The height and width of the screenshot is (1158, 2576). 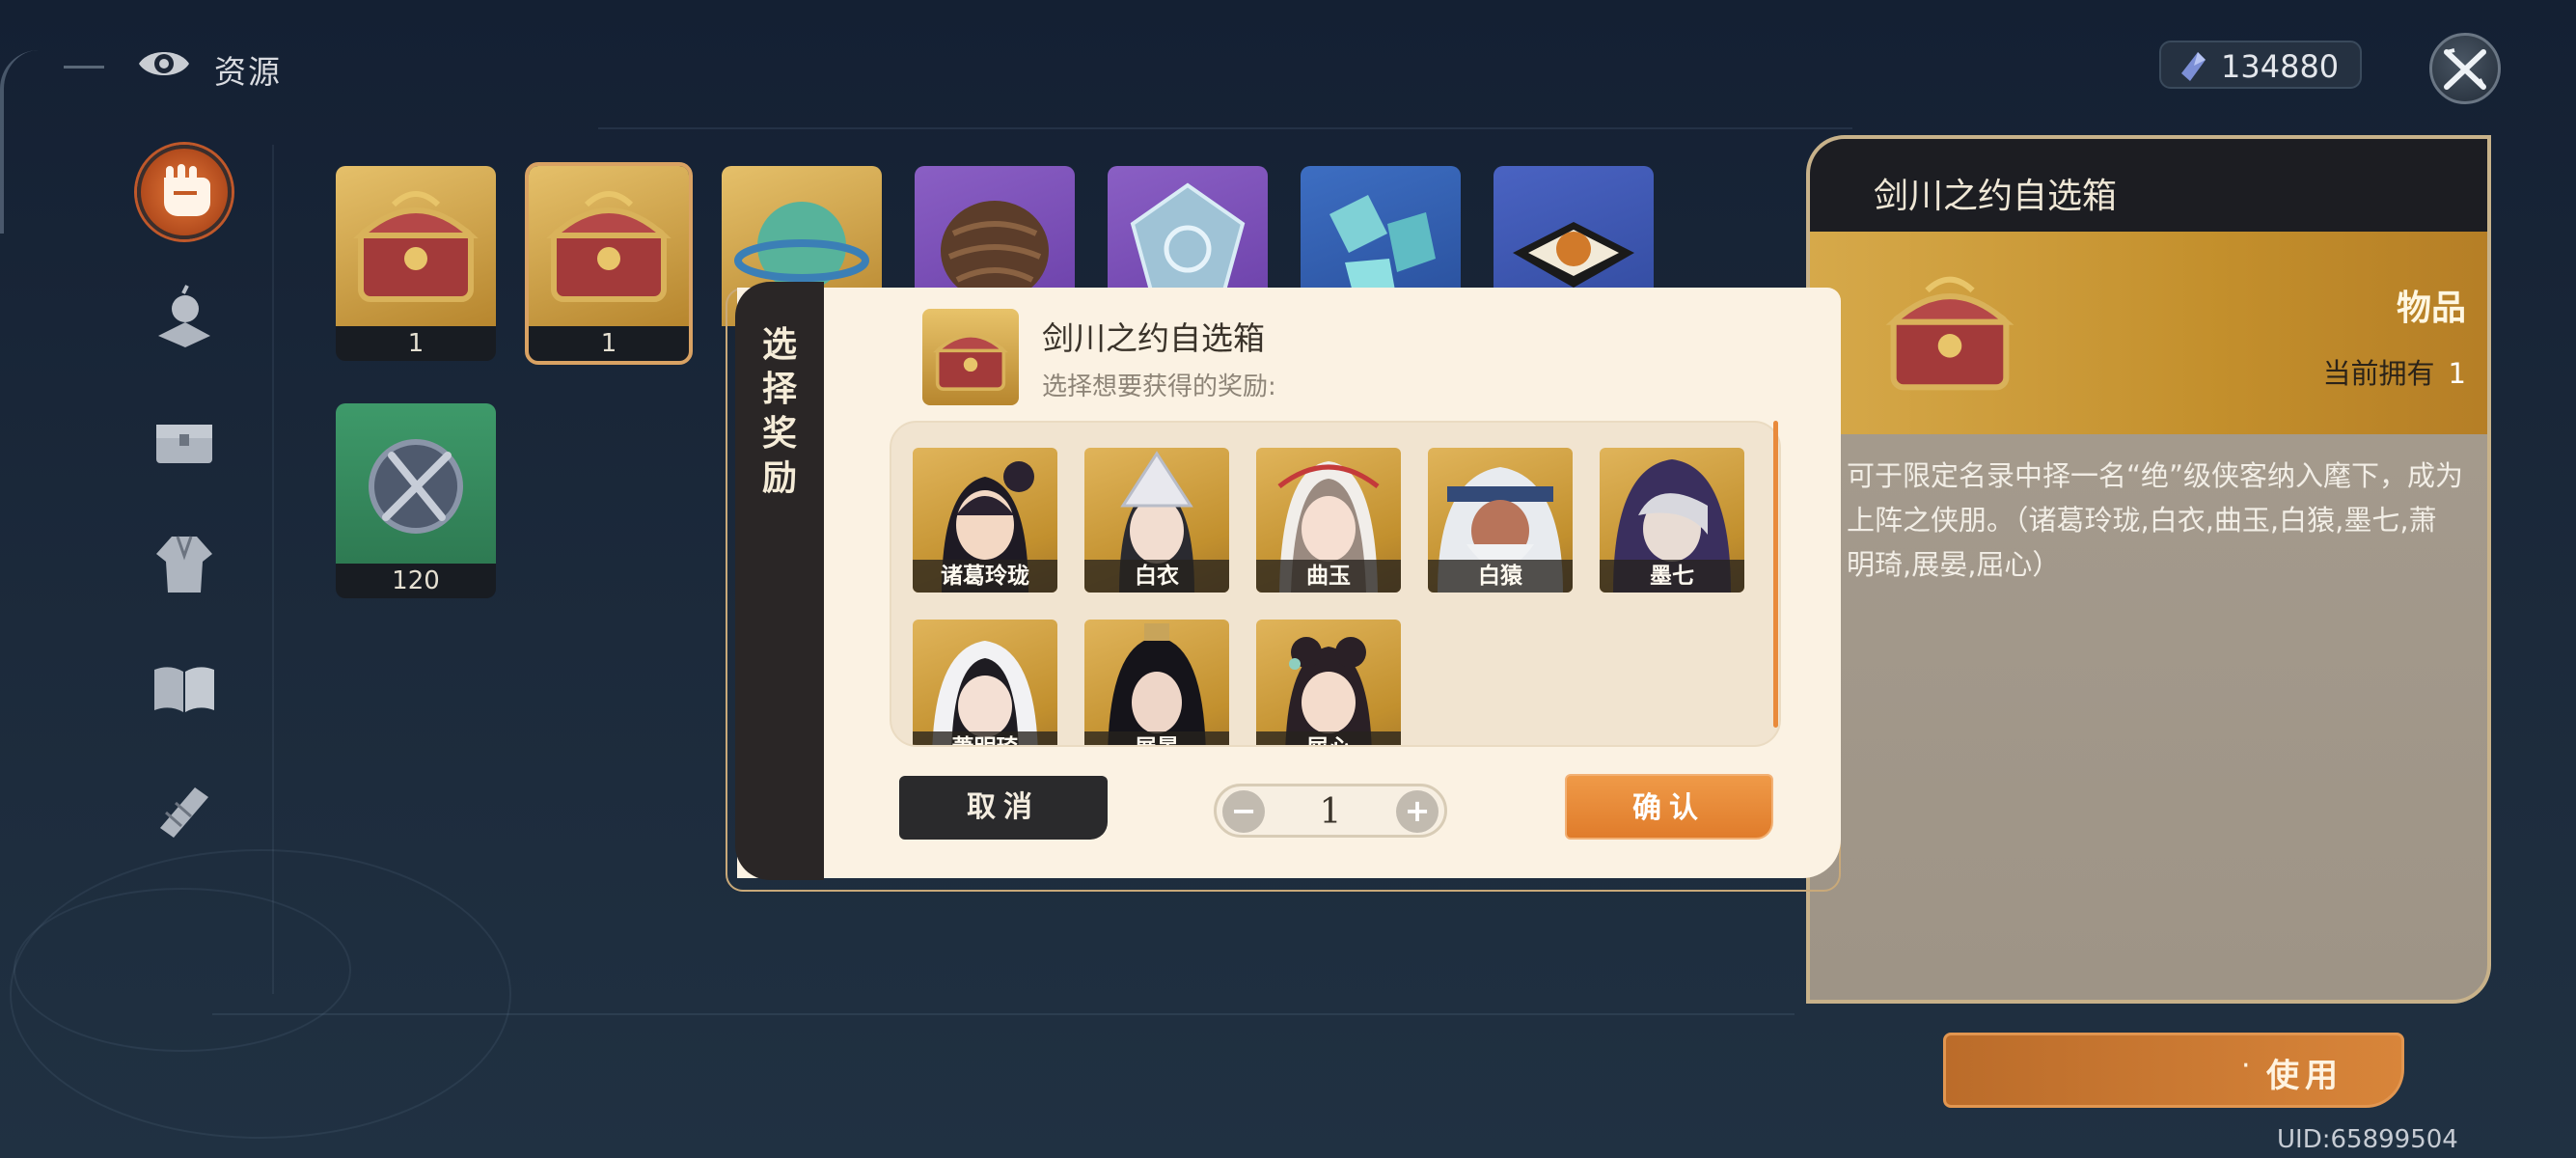 What do you see at coordinates (1335, 749) in the screenshot?
I see `grid-clip` at bounding box center [1335, 749].